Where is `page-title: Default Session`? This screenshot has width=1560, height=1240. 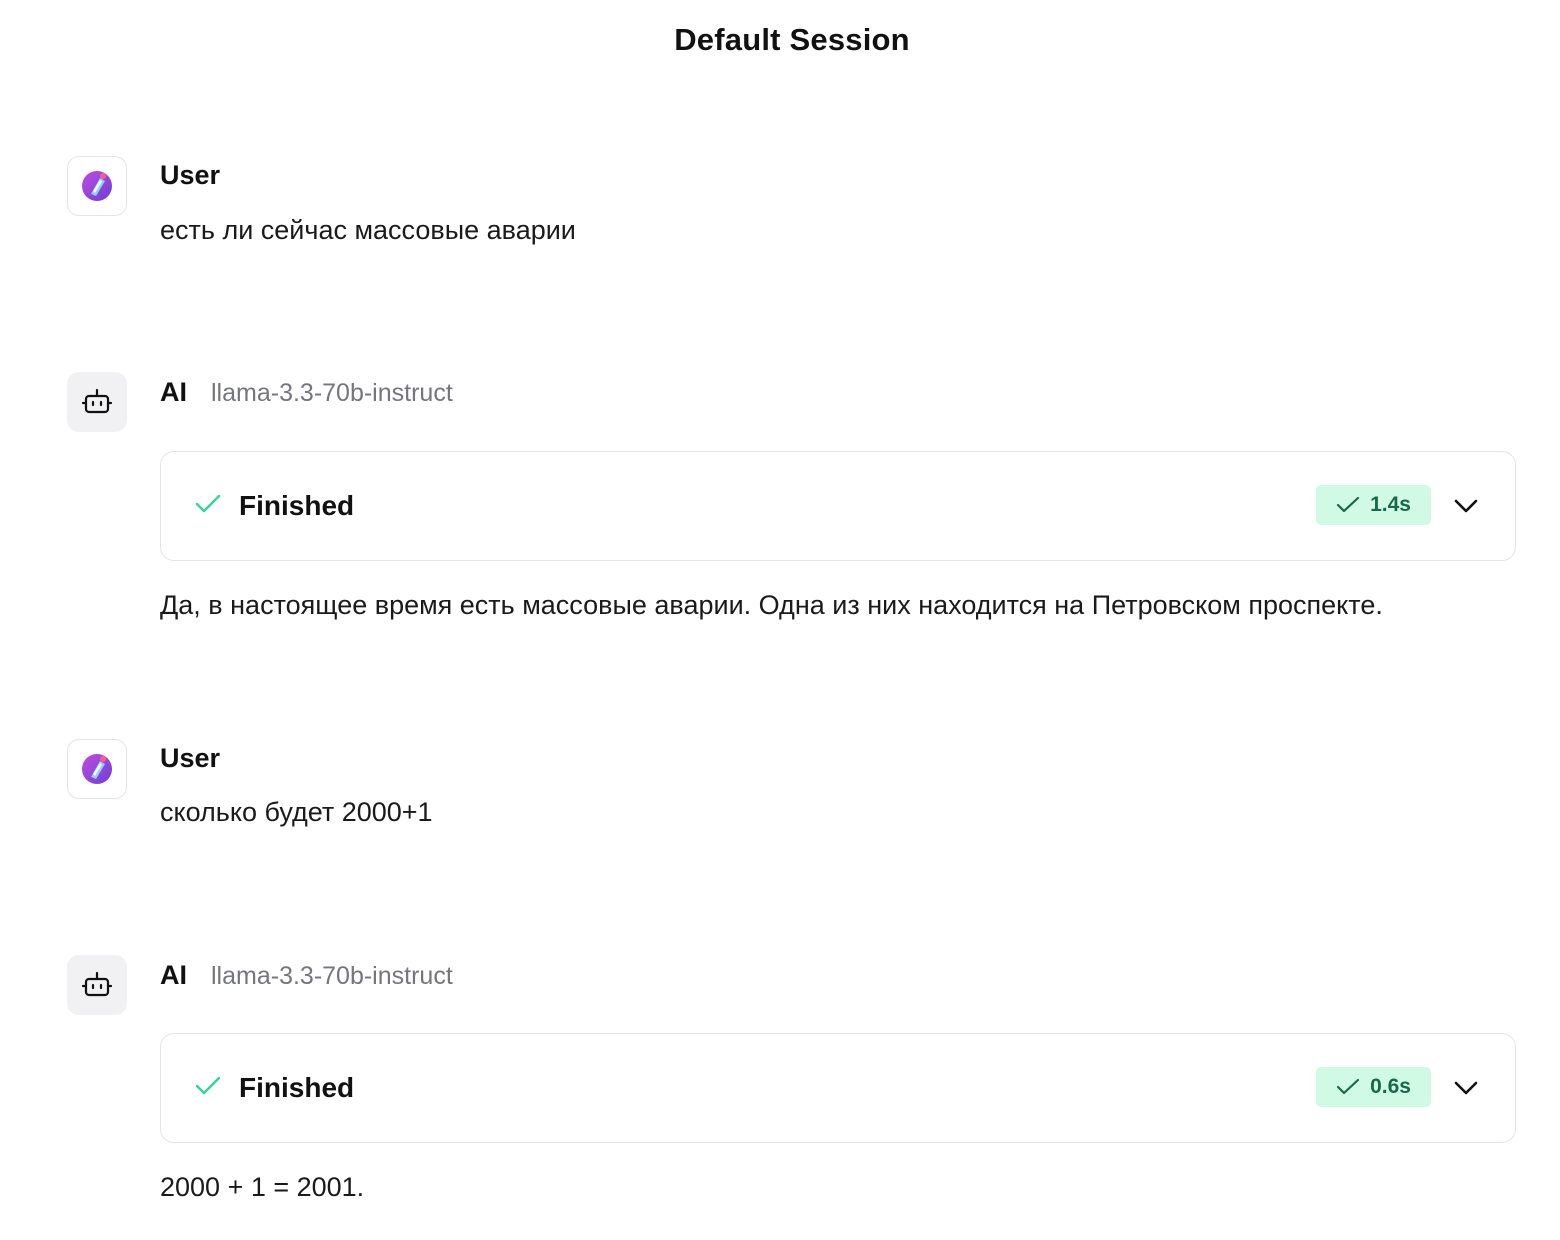 page-title: Default Session is located at coordinates (792, 39).